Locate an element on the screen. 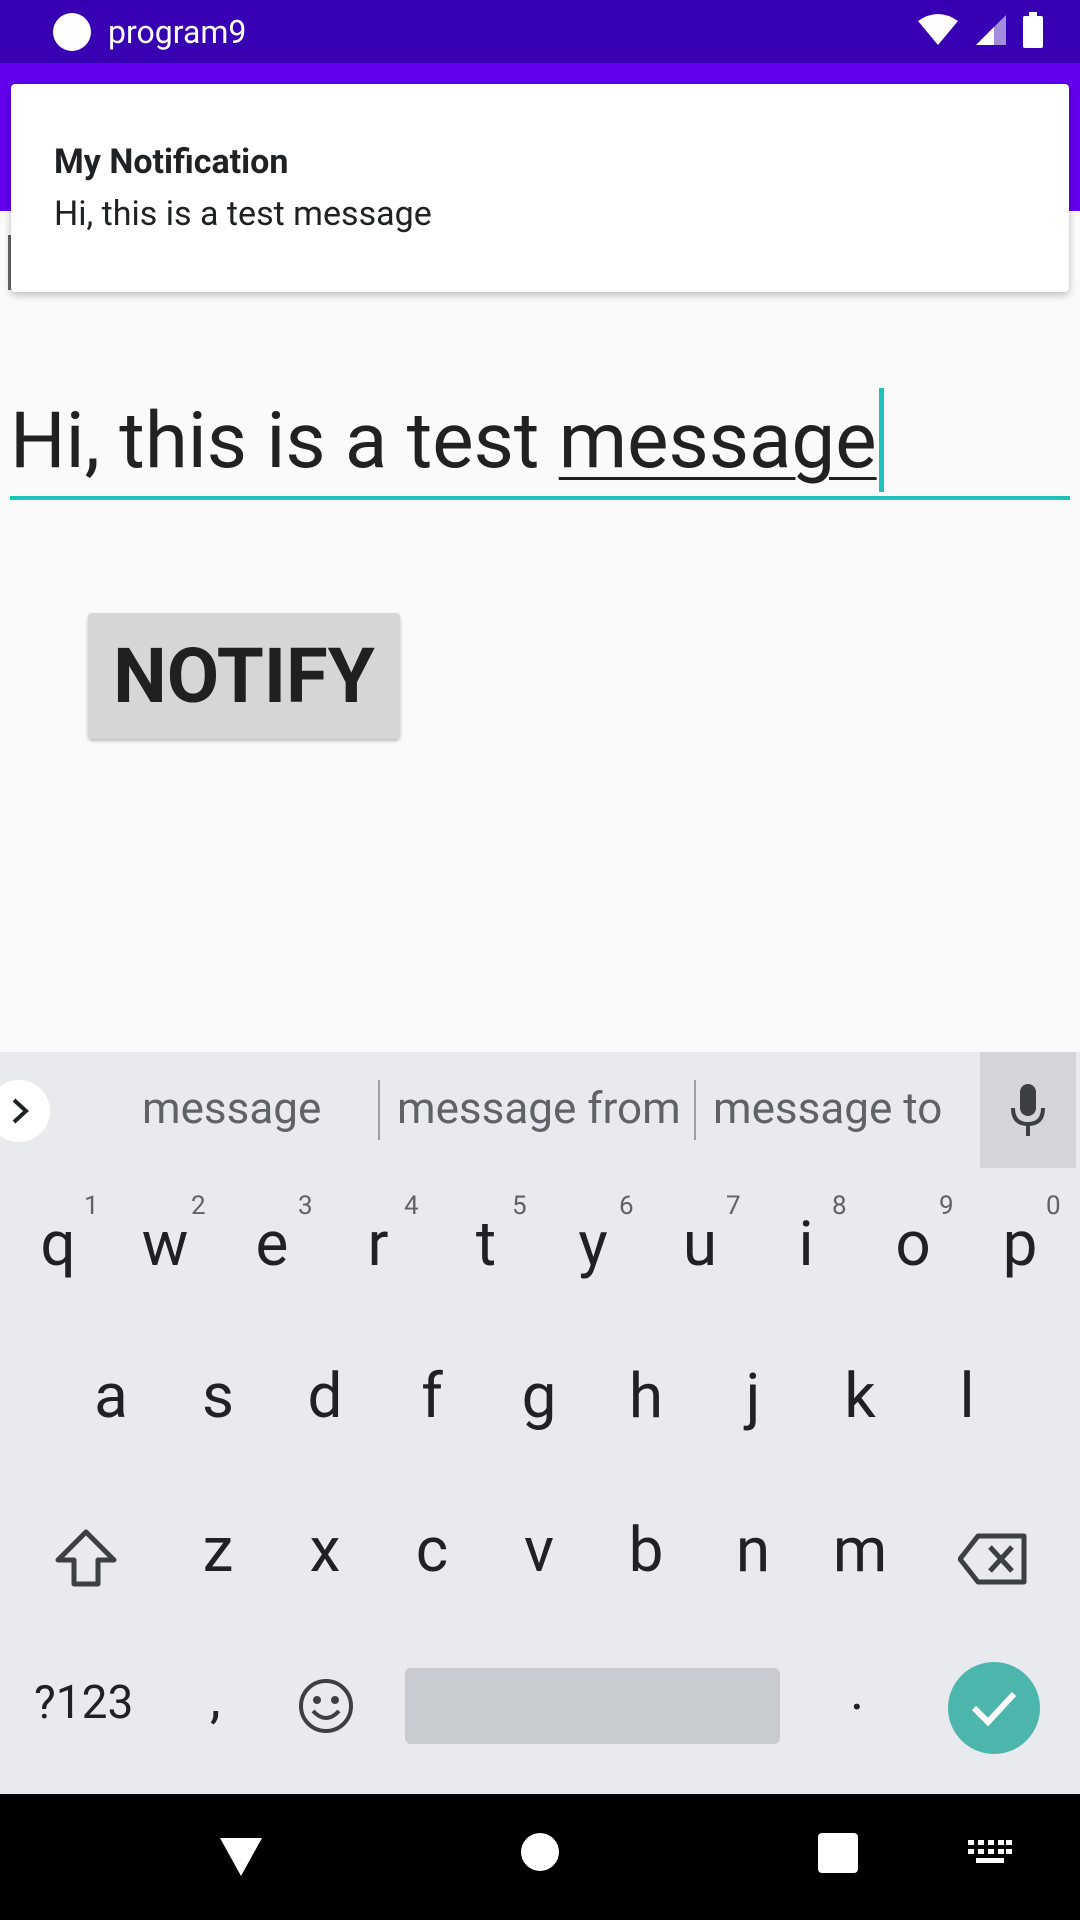  key-n: n is located at coordinates (753, 1550).